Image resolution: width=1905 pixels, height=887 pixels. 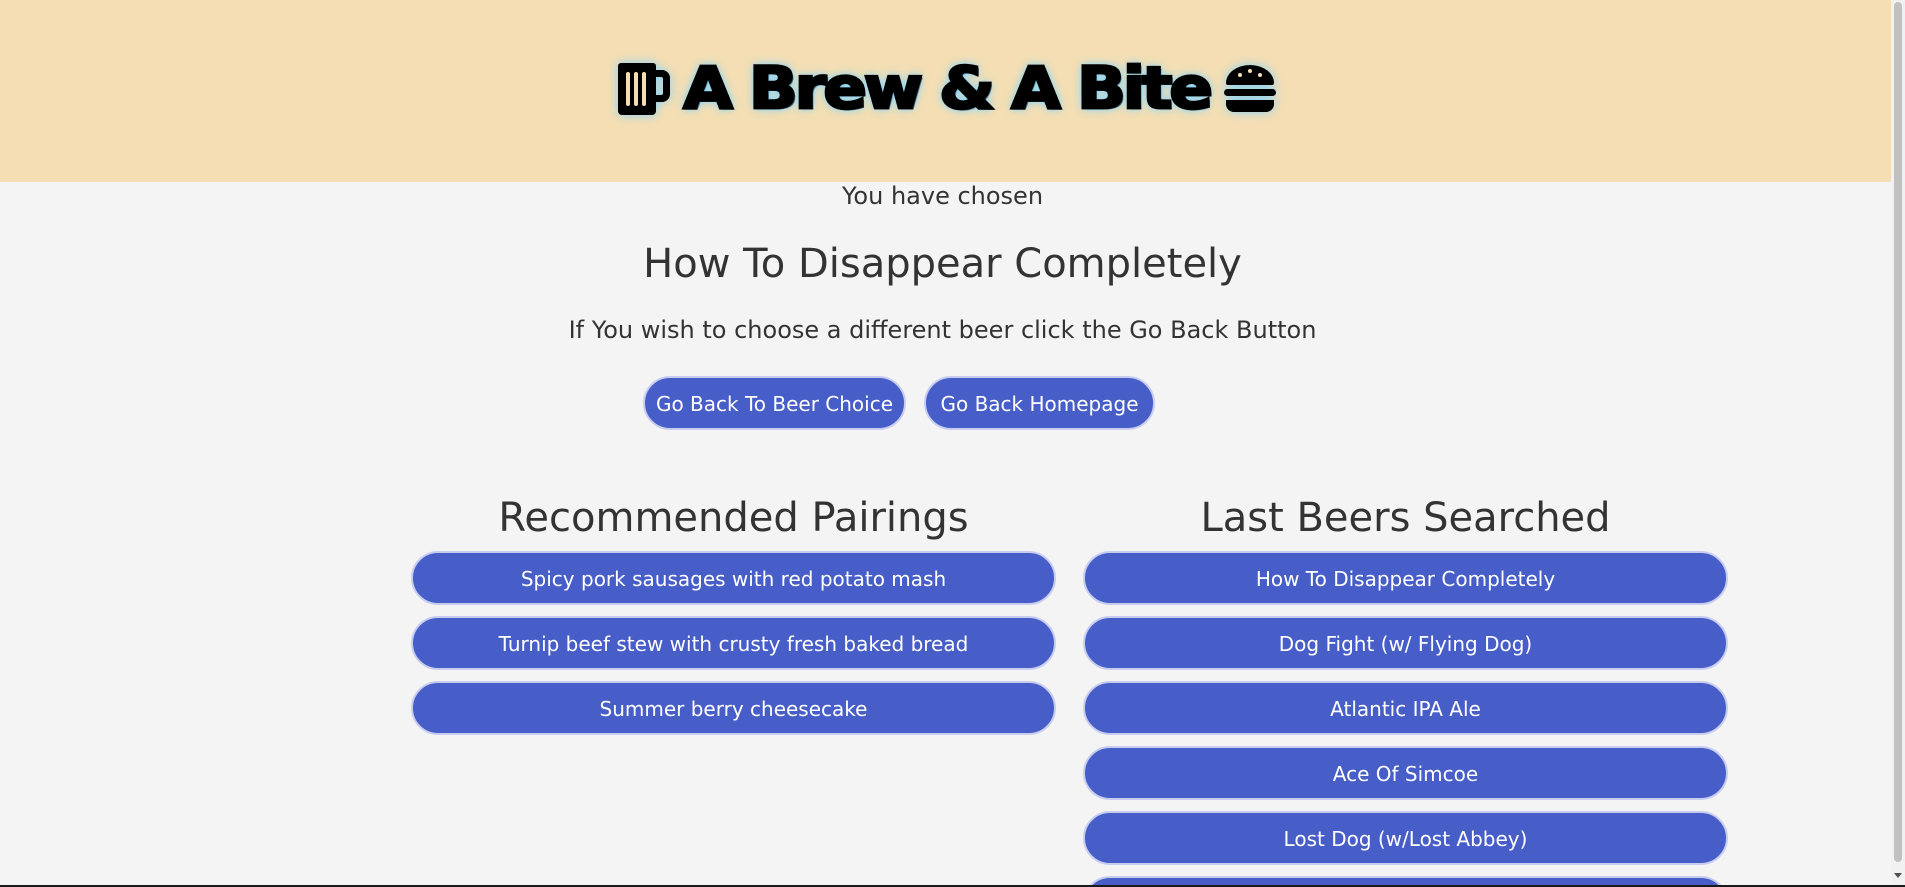 I want to click on go-back-homepage-button: Go Back Homepage, so click(x=1039, y=403).